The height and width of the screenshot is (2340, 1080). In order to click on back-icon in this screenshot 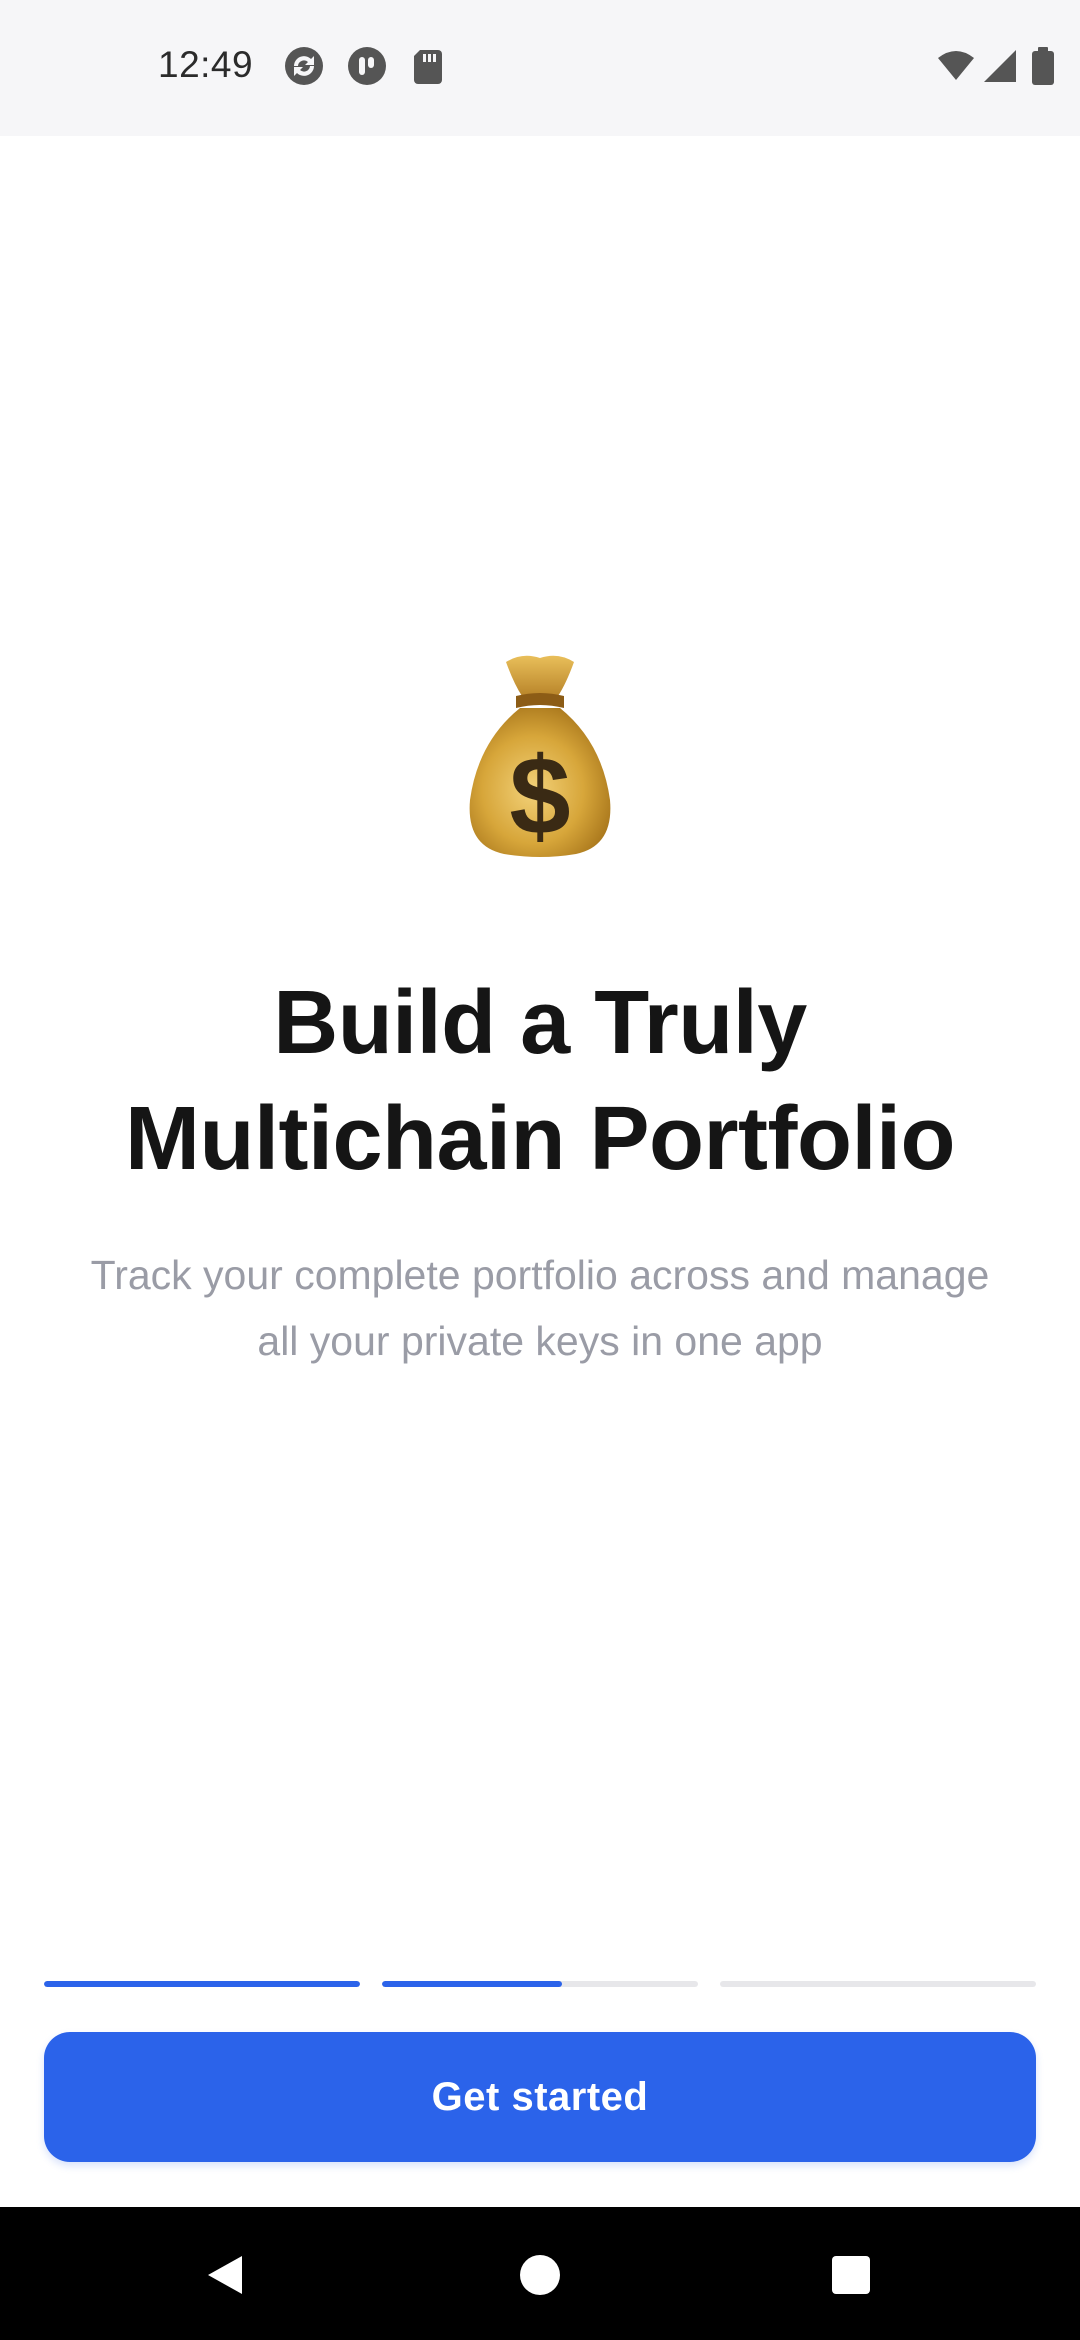, I will do `click(225, 2275)`.